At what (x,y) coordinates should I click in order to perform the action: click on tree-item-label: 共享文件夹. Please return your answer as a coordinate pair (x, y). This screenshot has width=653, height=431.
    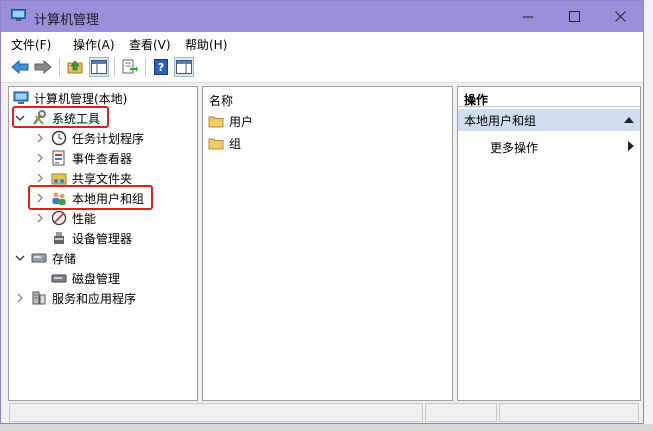
    Looking at the image, I should click on (102, 178).